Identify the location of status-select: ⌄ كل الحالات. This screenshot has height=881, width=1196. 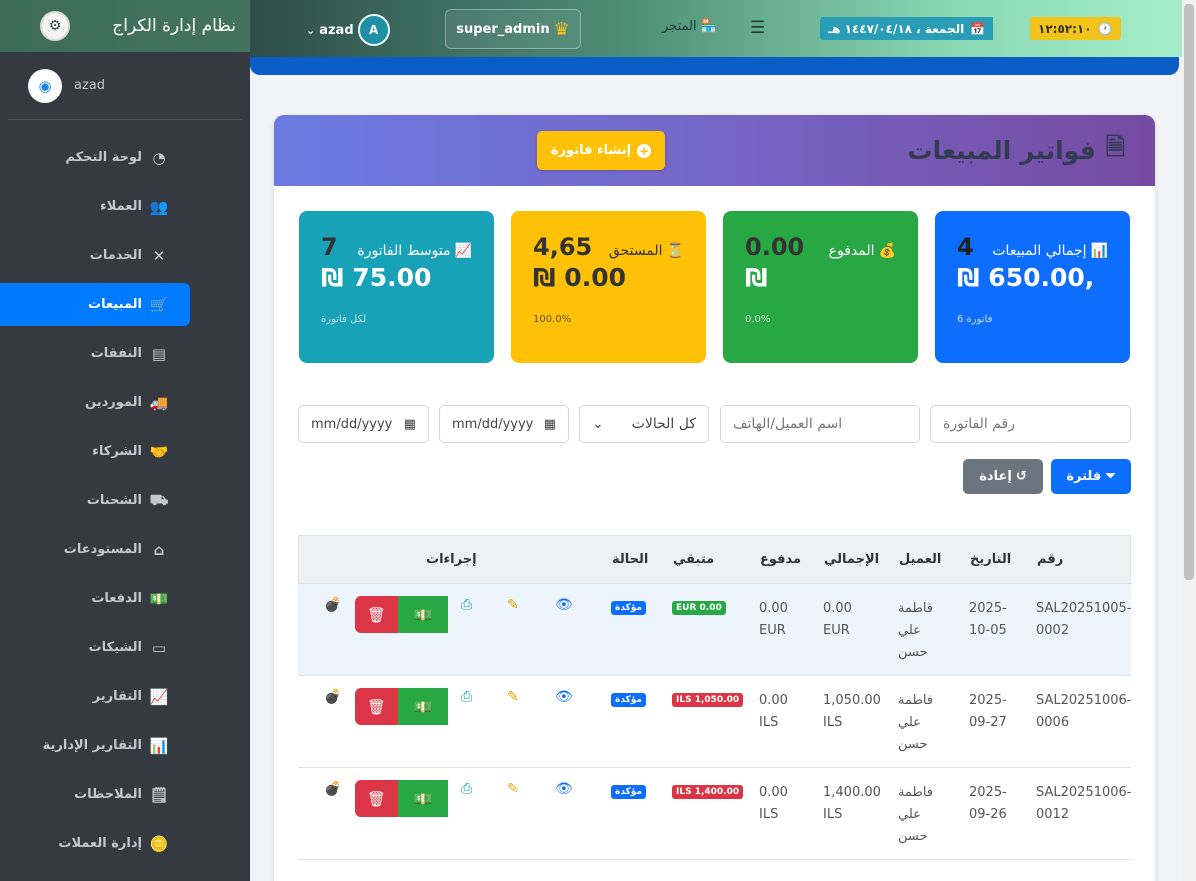
(644, 424).